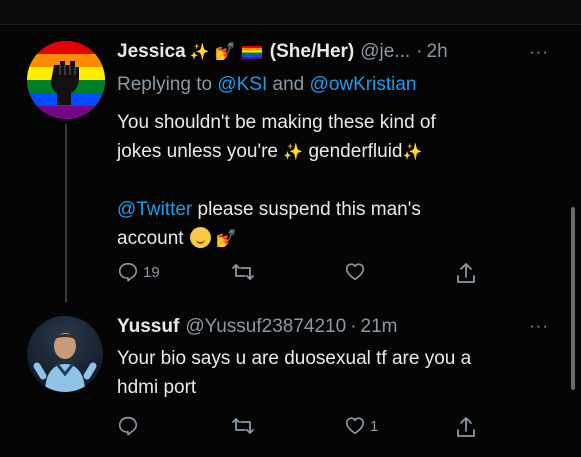 The width and height of the screenshot is (581, 457). I want to click on like-button: 1, so click(361, 426).